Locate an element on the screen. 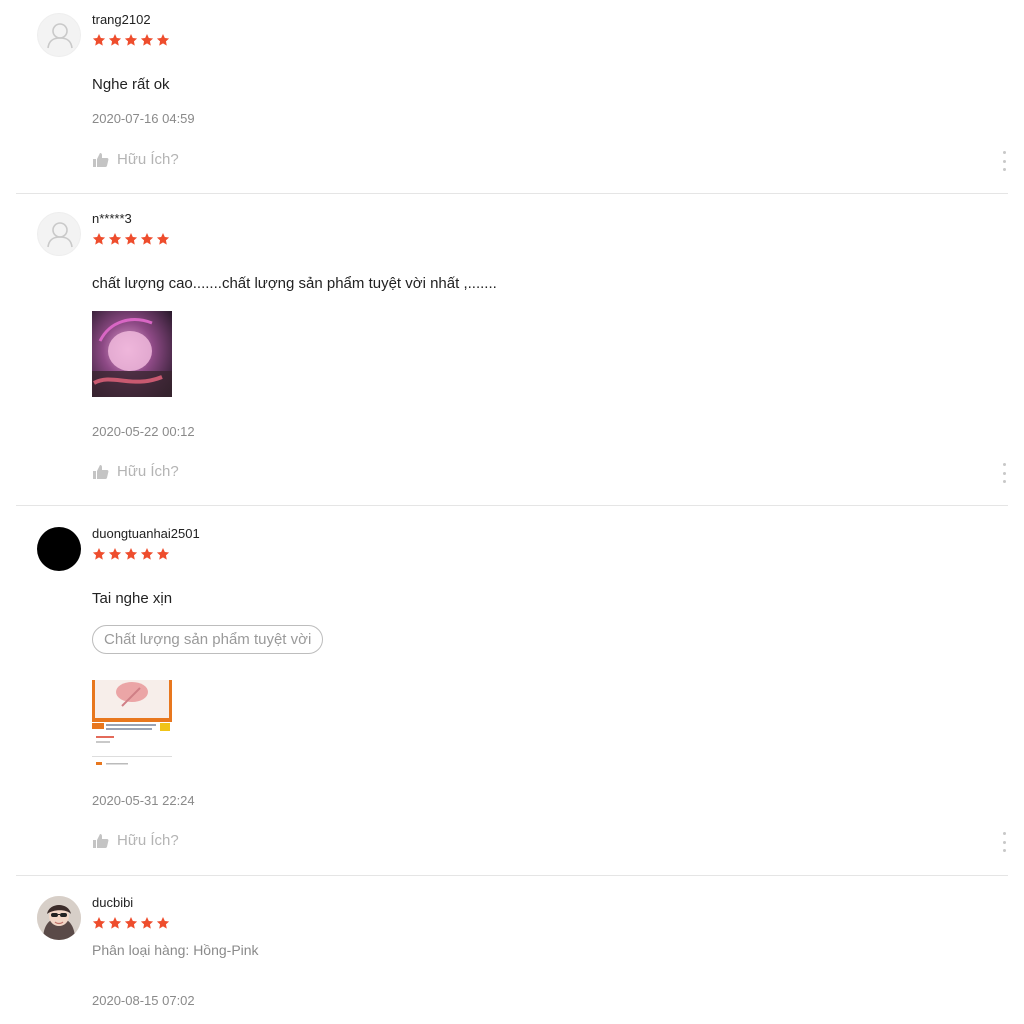  user-photo is located at coordinates (59, 918).